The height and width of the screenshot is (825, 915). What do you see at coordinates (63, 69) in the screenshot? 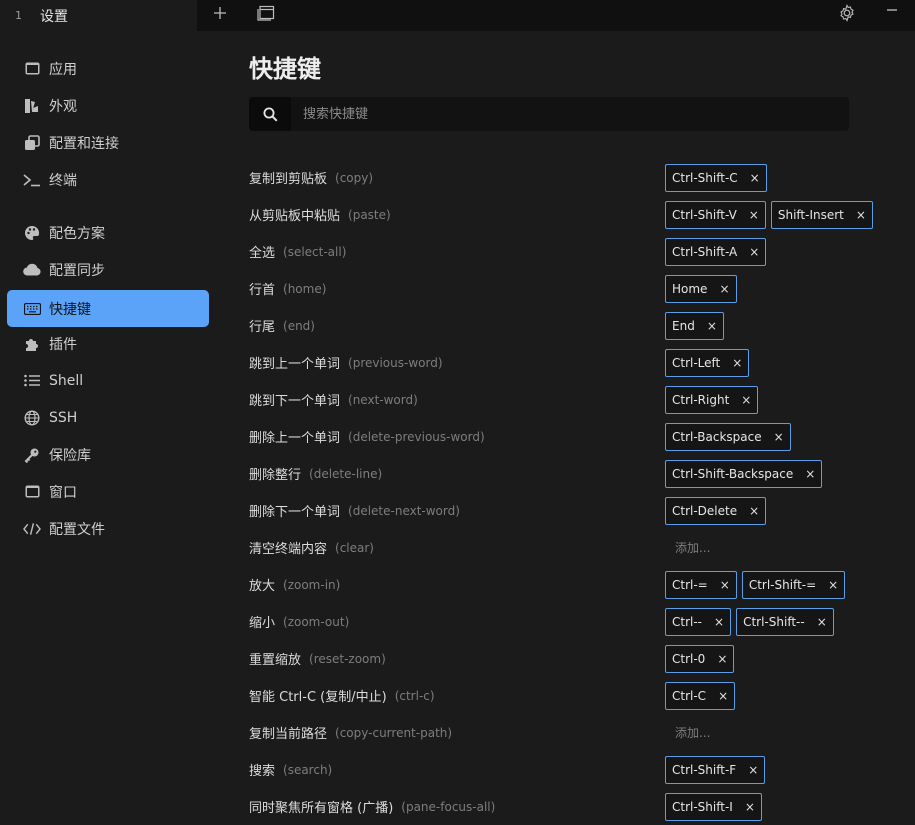
I see `sidebar-item-label: 应用` at bounding box center [63, 69].